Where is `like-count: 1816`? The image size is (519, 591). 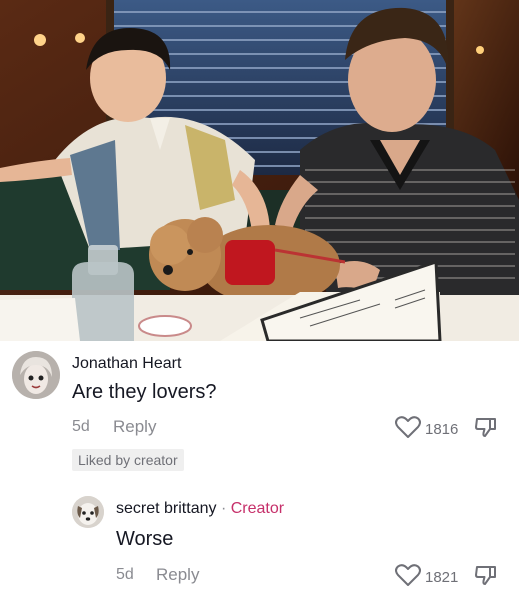
like-count: 1816 is located at coordinates (442, 429).